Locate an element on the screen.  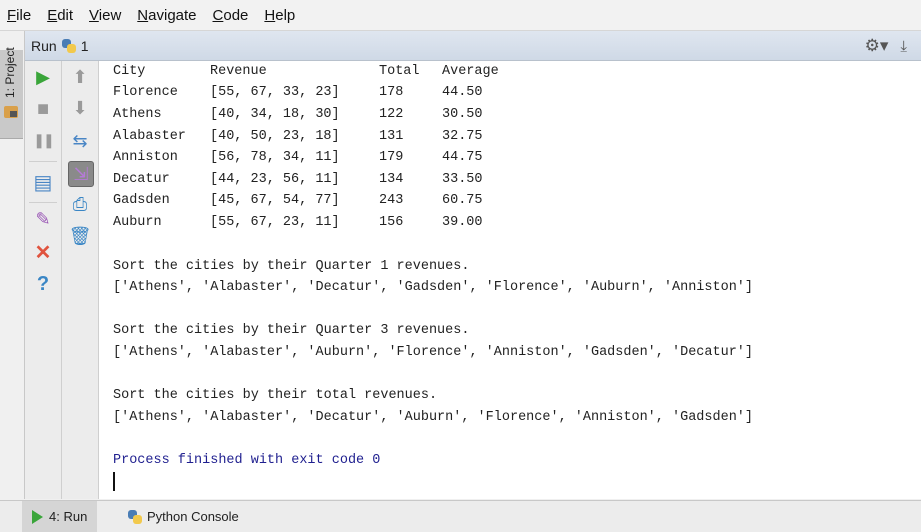
total-cell: 243 is located at coordinates (391, 200).